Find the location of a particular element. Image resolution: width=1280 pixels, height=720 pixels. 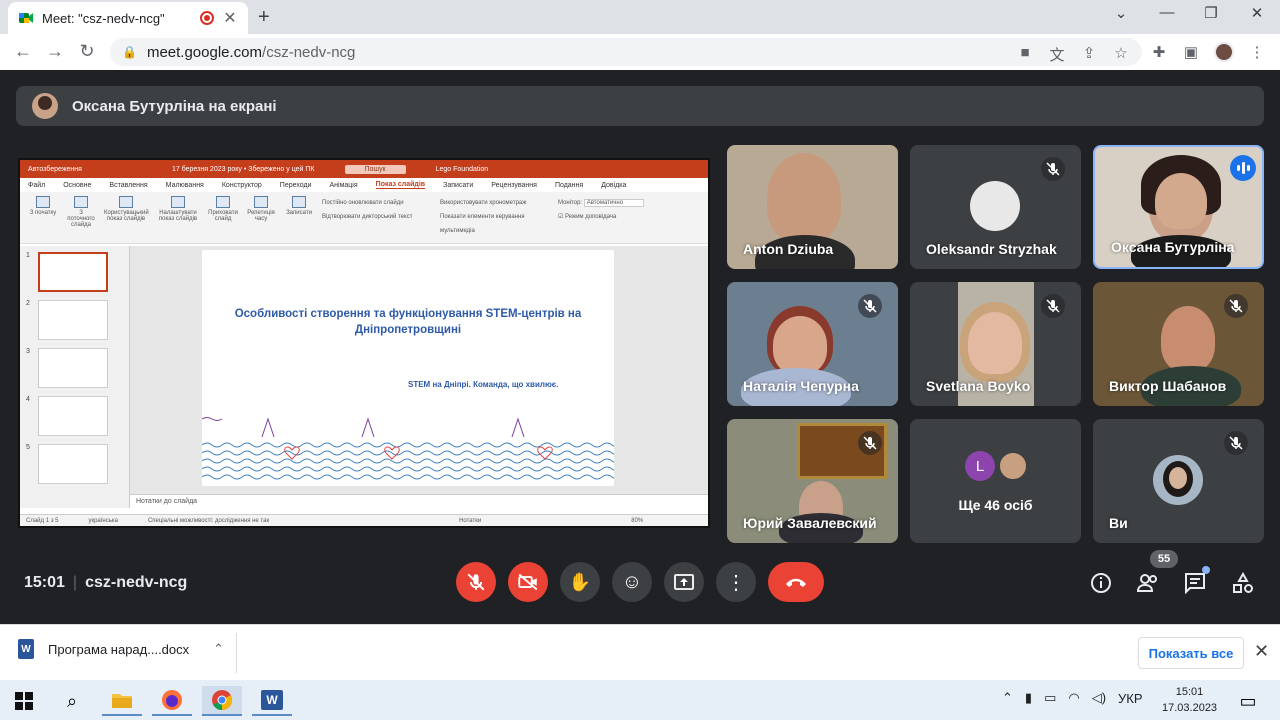

participant-tile: Svetlana Boyko is located at coordinates (995, 344).